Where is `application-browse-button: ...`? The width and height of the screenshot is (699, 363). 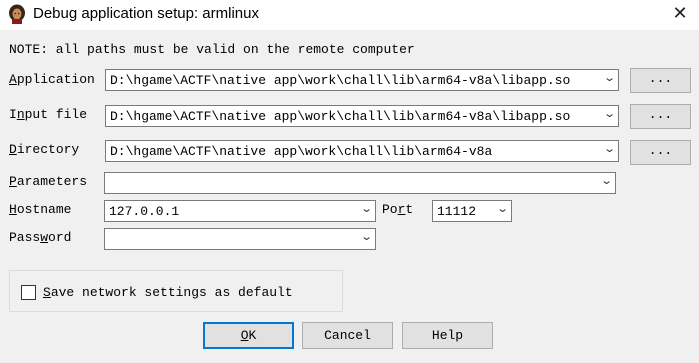
application-browse-button: ... is located at coordinates (660, 80).